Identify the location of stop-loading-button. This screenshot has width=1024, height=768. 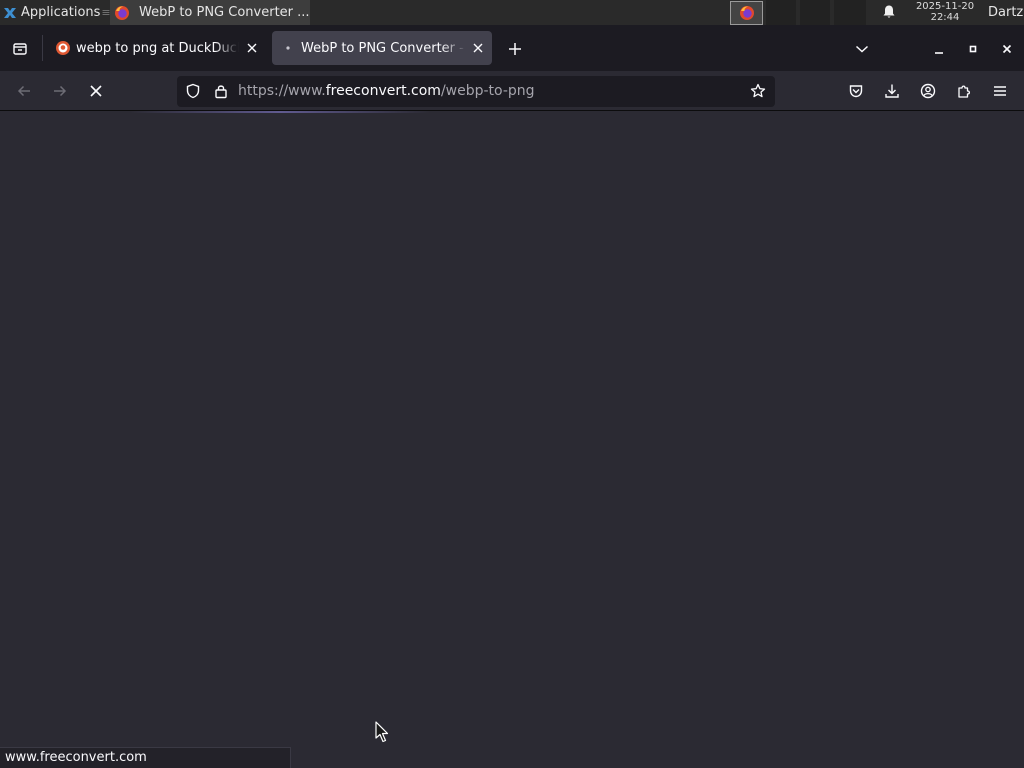
(96, 91).